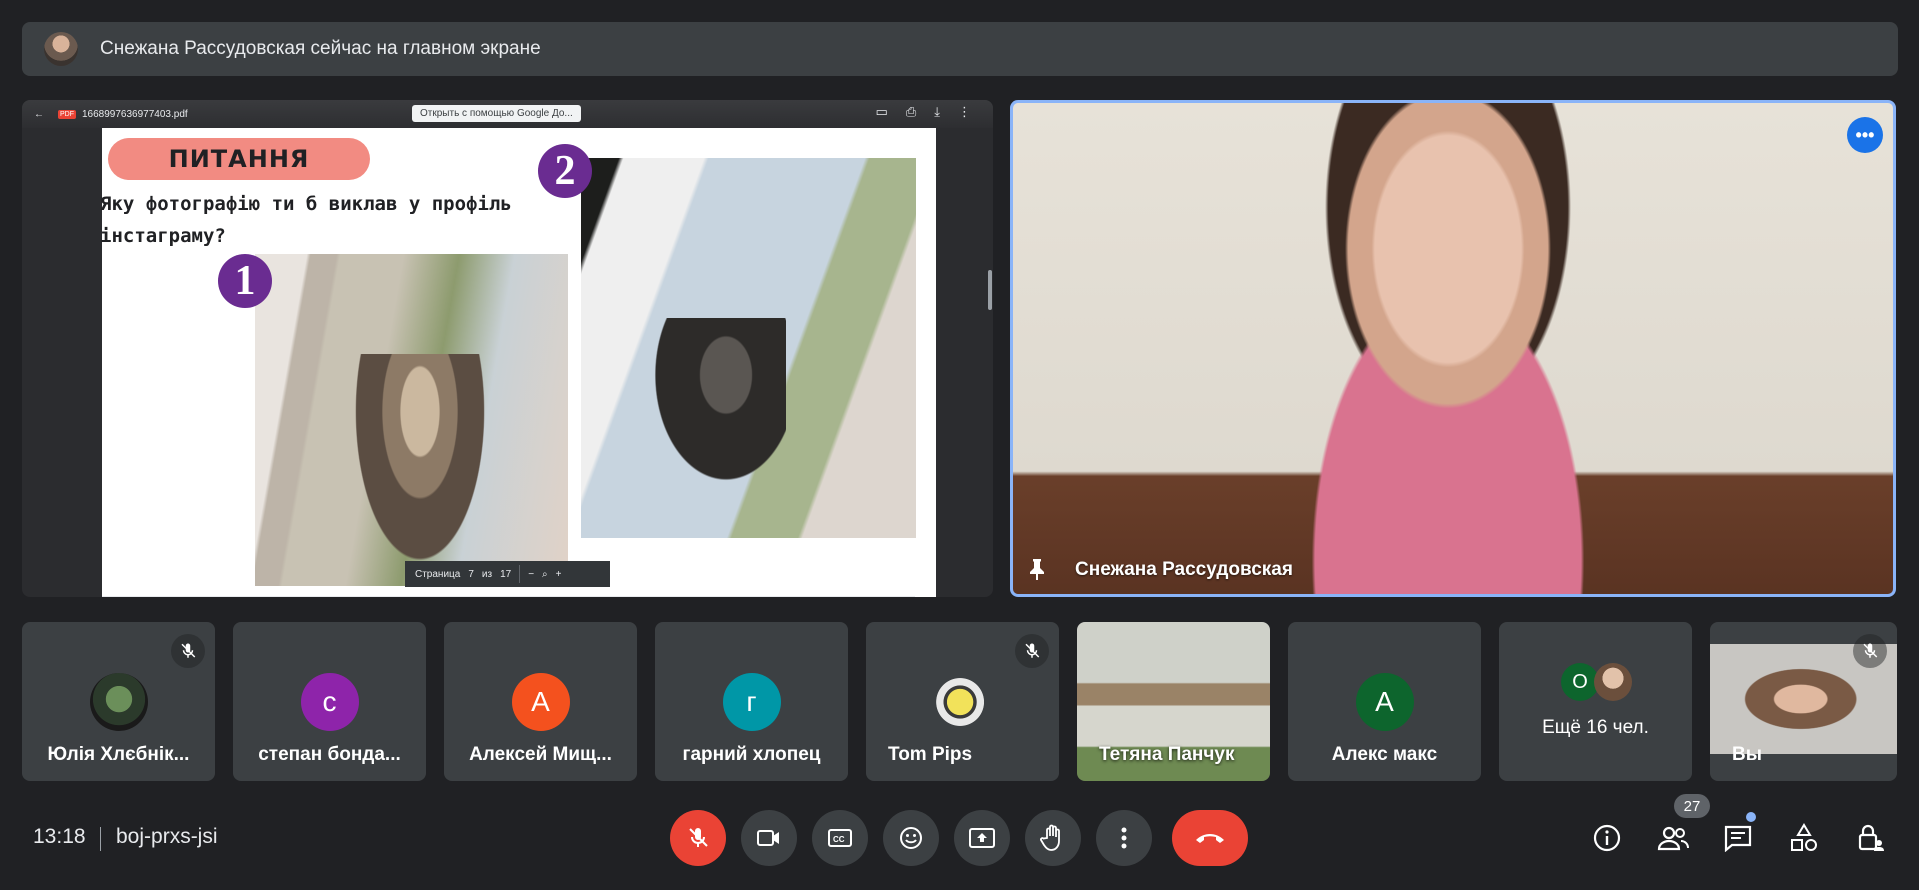  What do you see at coordinates (545, 574) in the screenshot?
I see `zoom-fit-icon: ⌕` at bounding box center [545, 574].